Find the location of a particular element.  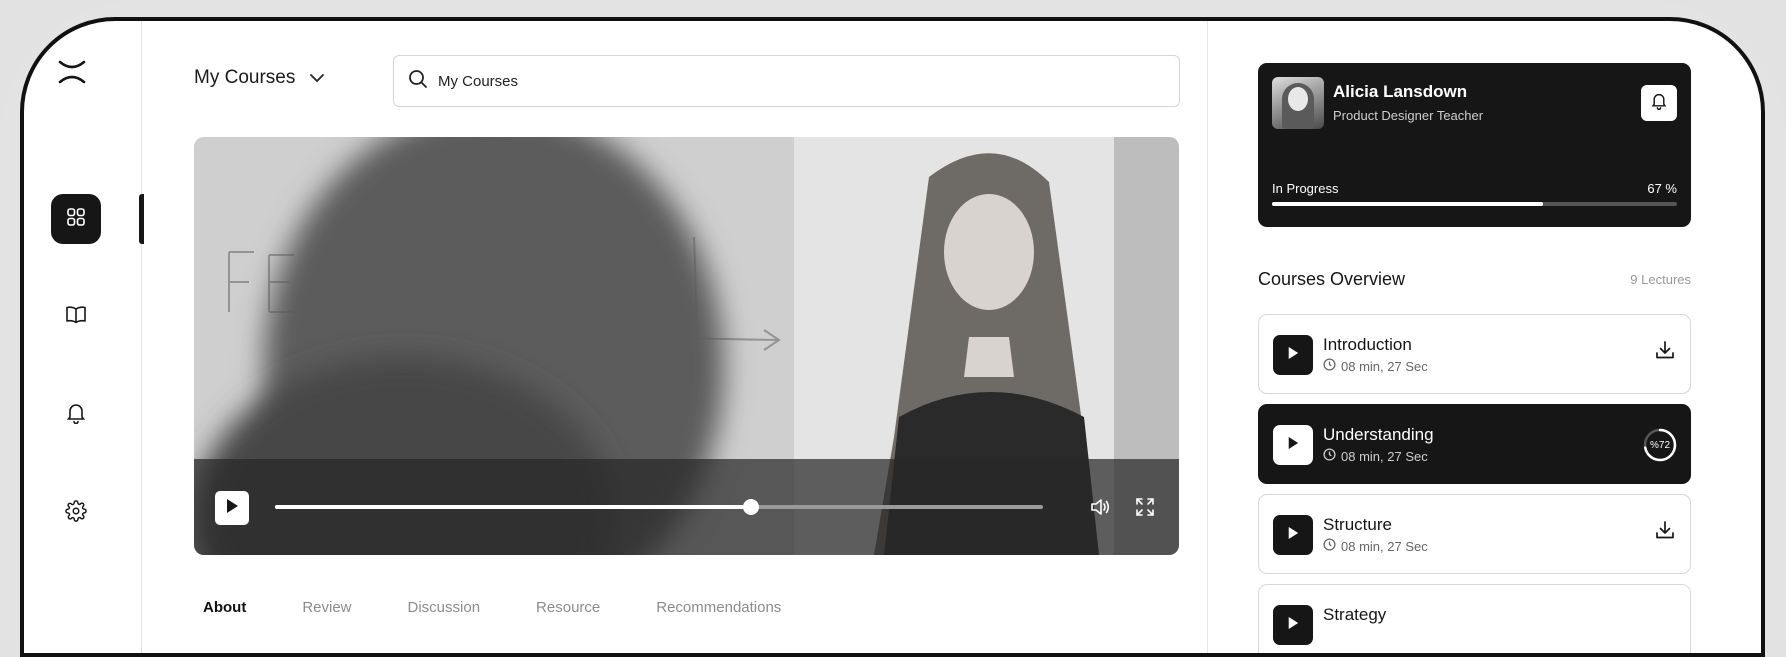

book-open-icon is located at coordinates (76, 317).